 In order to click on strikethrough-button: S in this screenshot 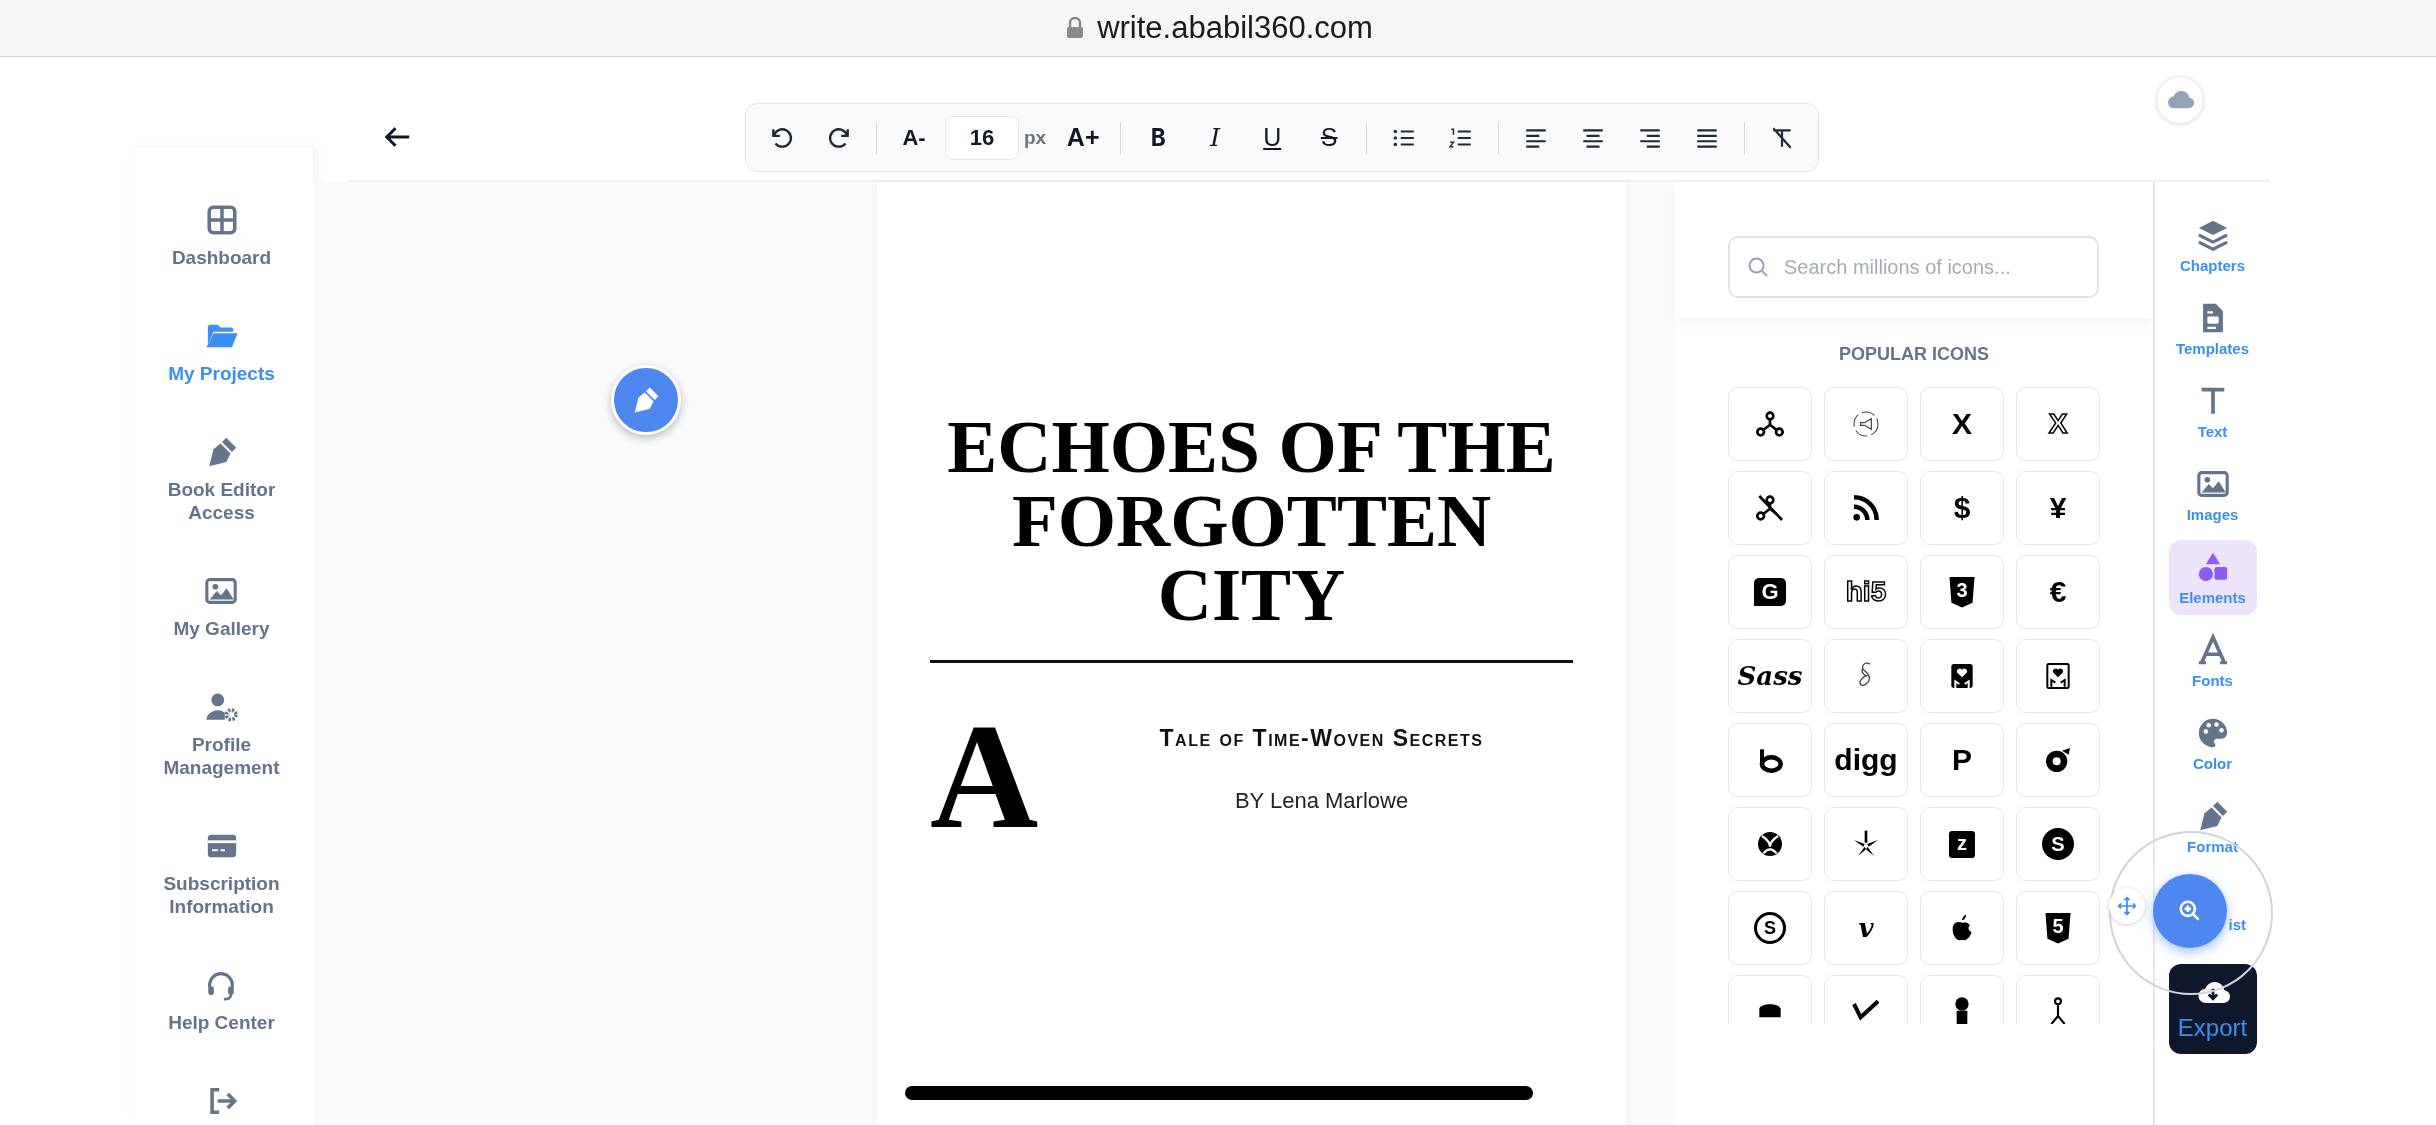, I will do `click(1329, 137)`.